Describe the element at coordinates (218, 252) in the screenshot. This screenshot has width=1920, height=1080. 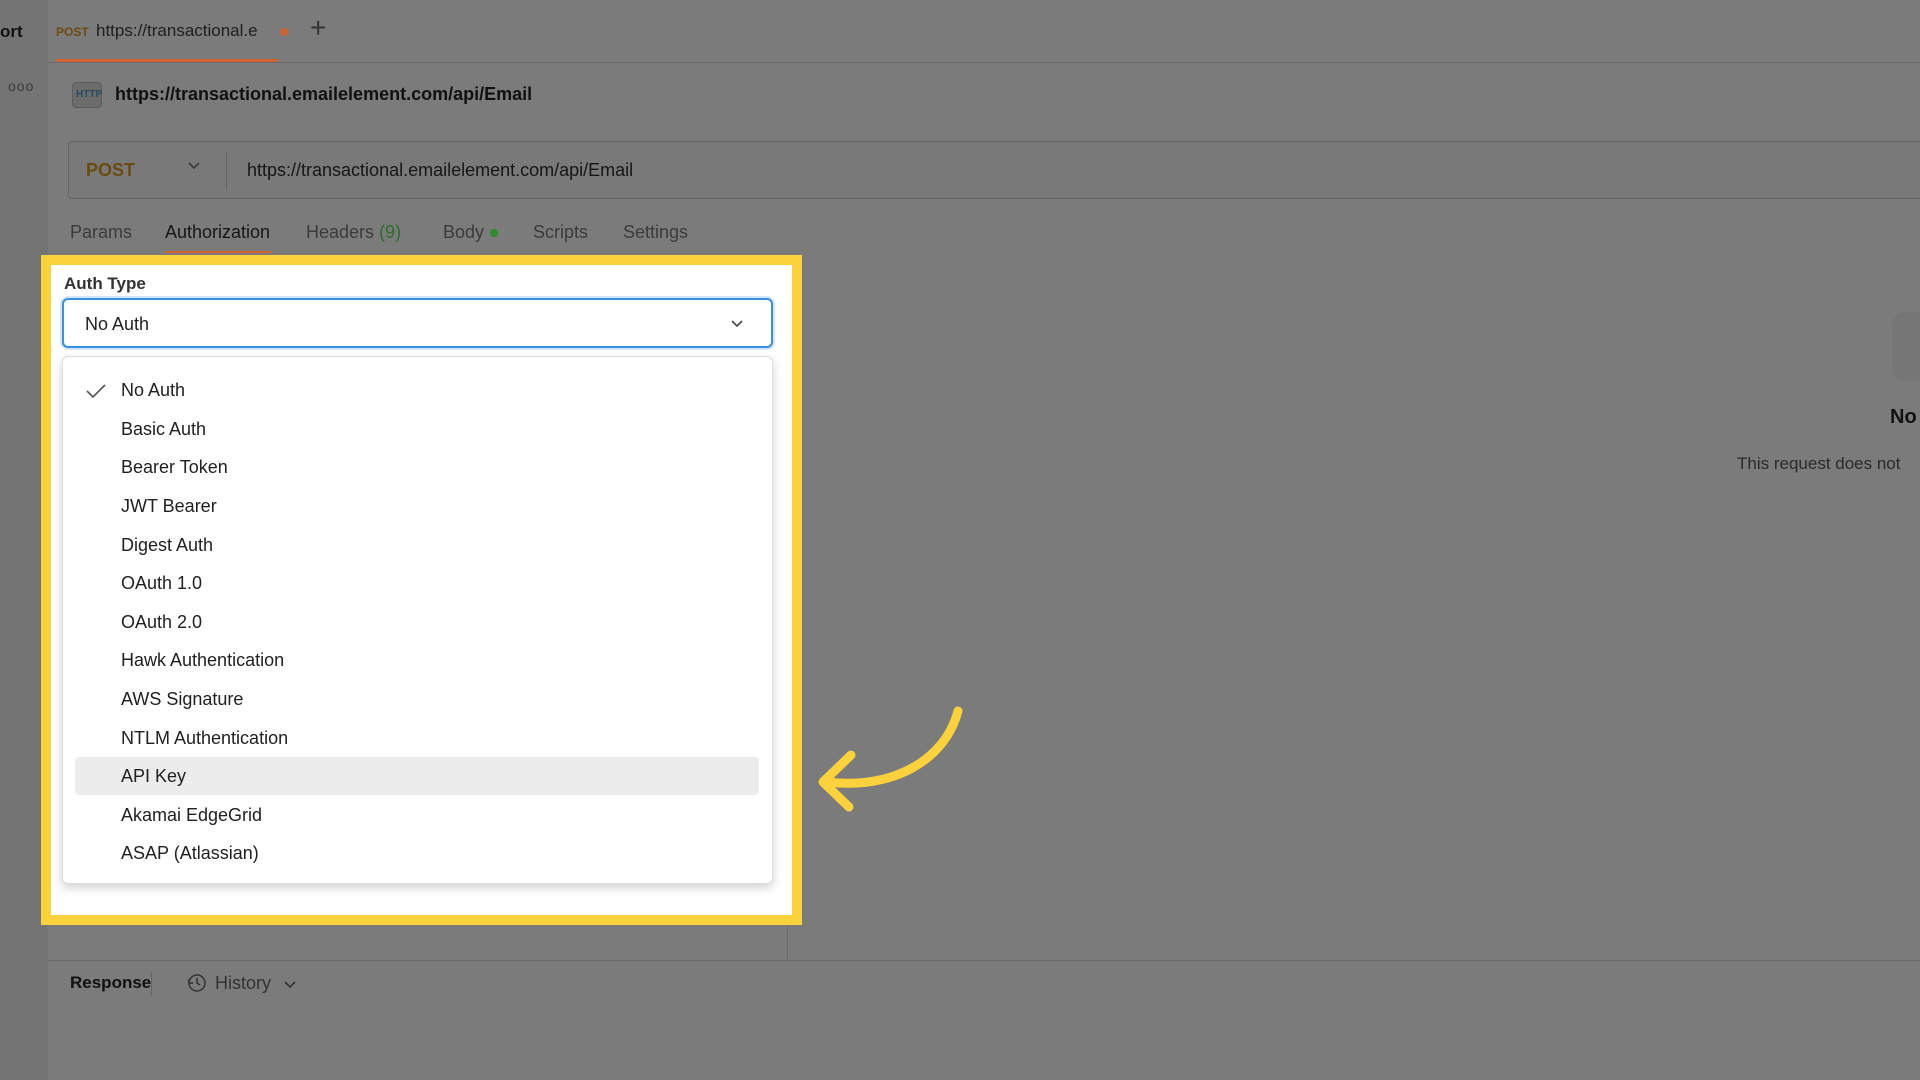
I see `active-tab-underline` at that location.